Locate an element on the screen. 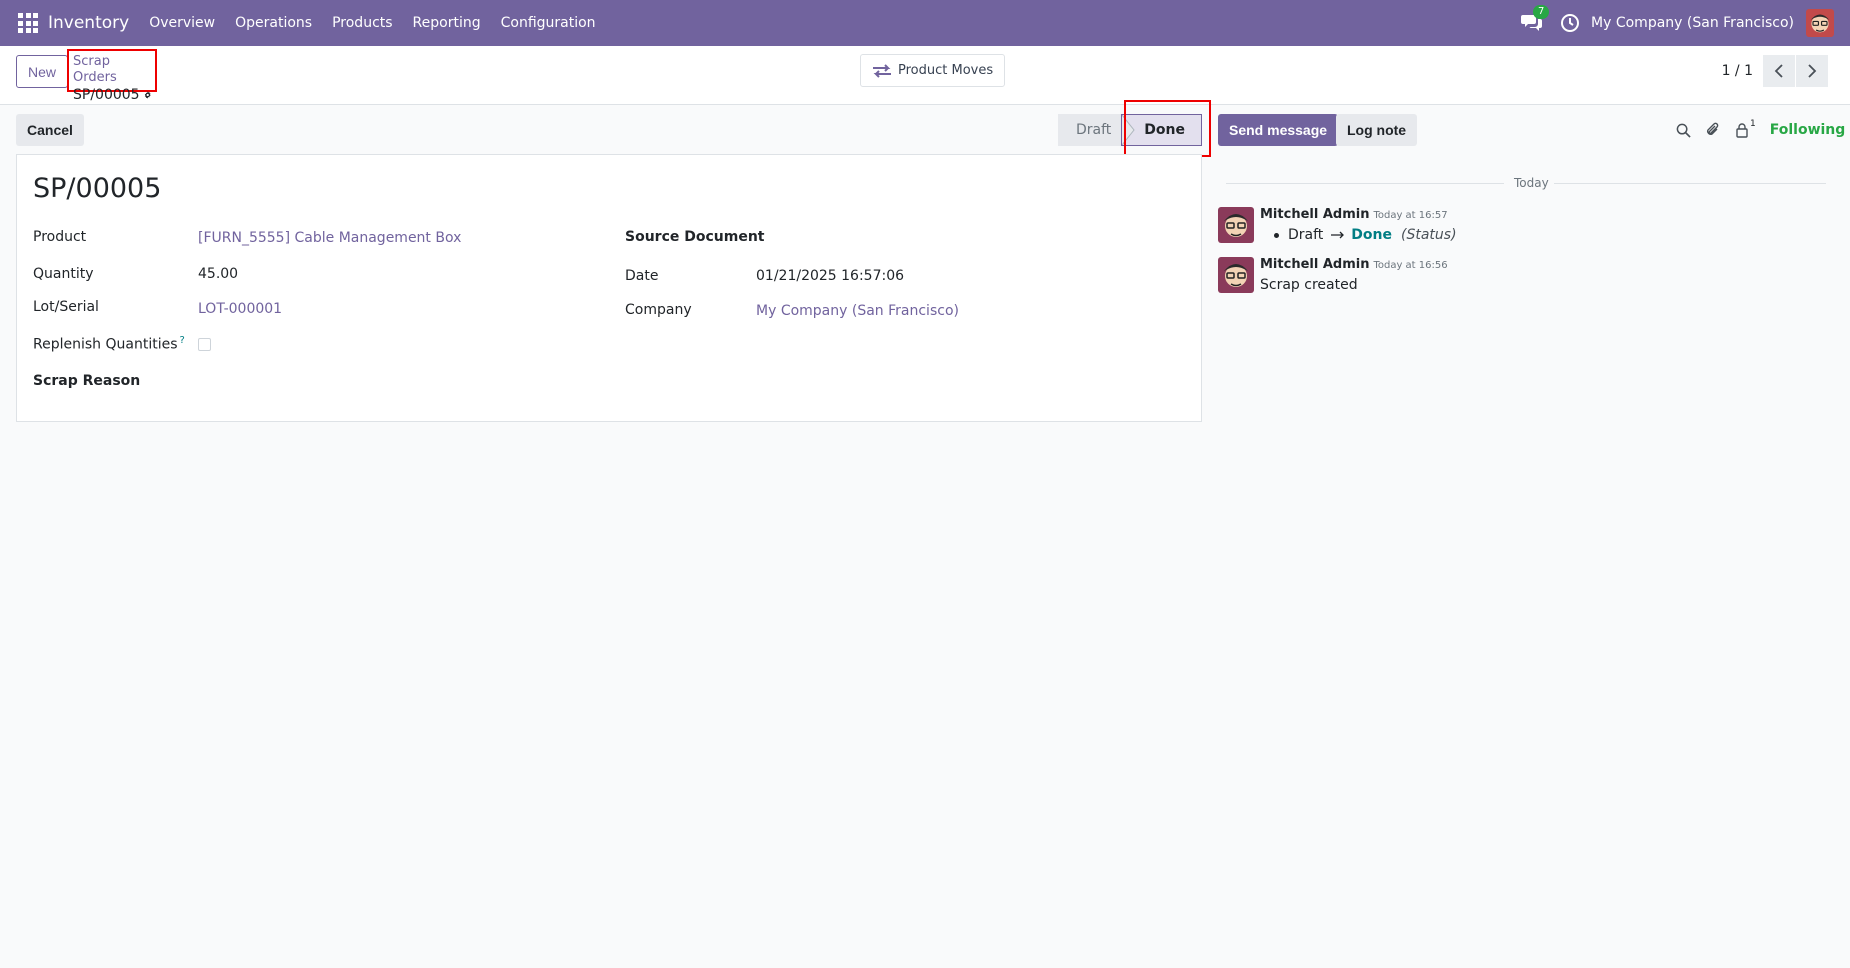 The height and width of the screenshot is (968, 1850). stage-draft: Draft is located at coordinates (1090, 130).